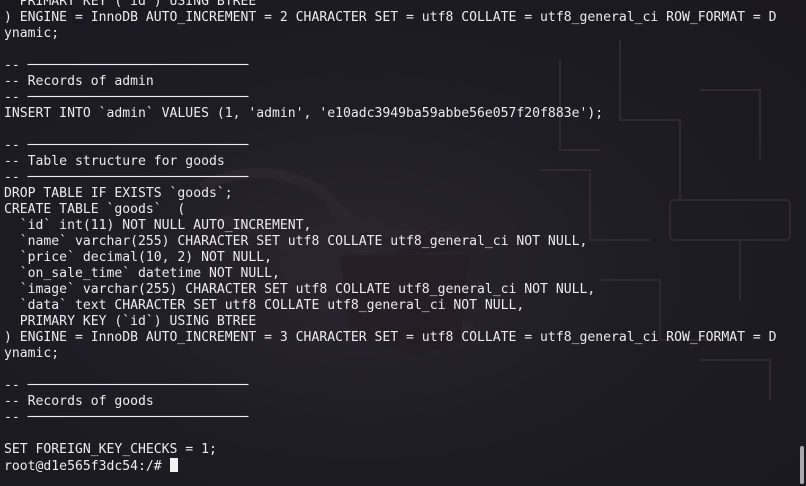 The height and width of the screenshot is (486, 806). What do you see at coordinates (79, 401) in the screenshot?
I see `output-line: -- Records of goods` at bounding box center [79, 401].